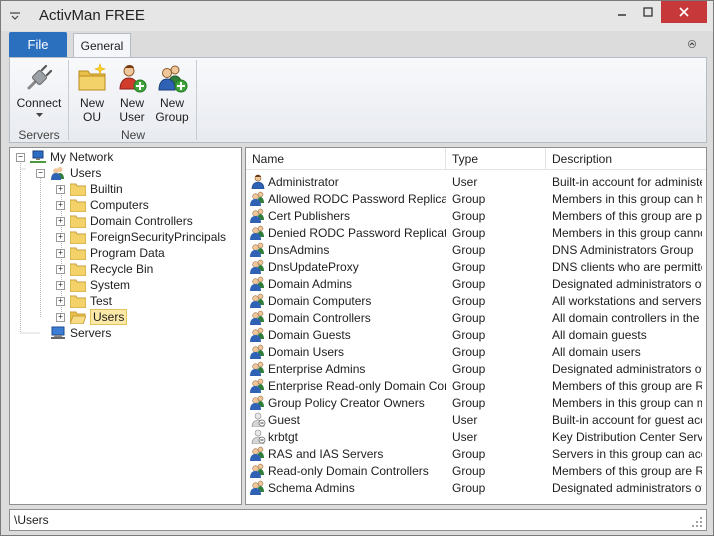 The image size is (714, 536). Describe the element at coordinates (626, 159) in the screenshot. I see `column-header-description: Description` at that location.